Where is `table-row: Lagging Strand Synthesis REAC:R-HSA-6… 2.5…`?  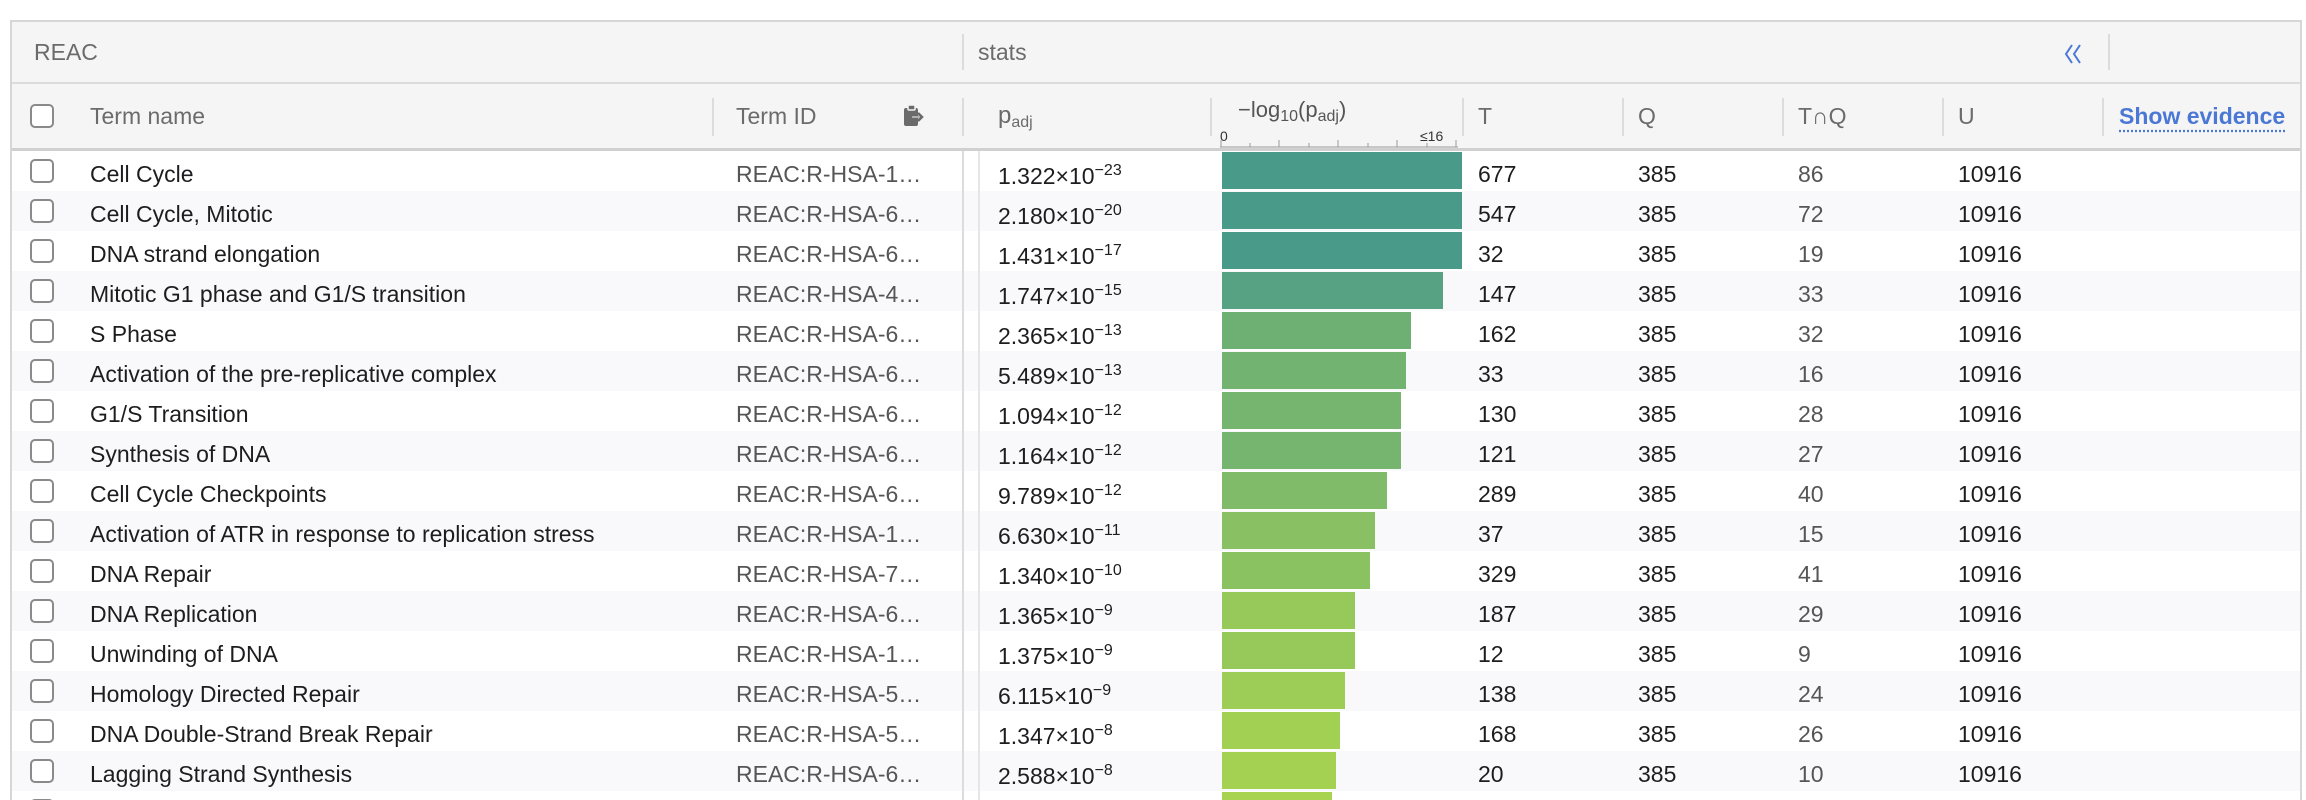 table-row: Lagging Strand Synthesis REAC:R-HSA-6… 2.5… is located at coordinates (1156, 771).